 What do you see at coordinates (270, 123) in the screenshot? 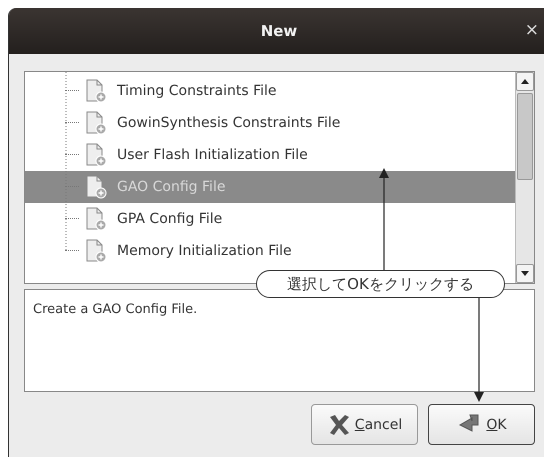
I see `file-type-item: GowinSynthesis Constraints File` at bounding box center [270, 123].